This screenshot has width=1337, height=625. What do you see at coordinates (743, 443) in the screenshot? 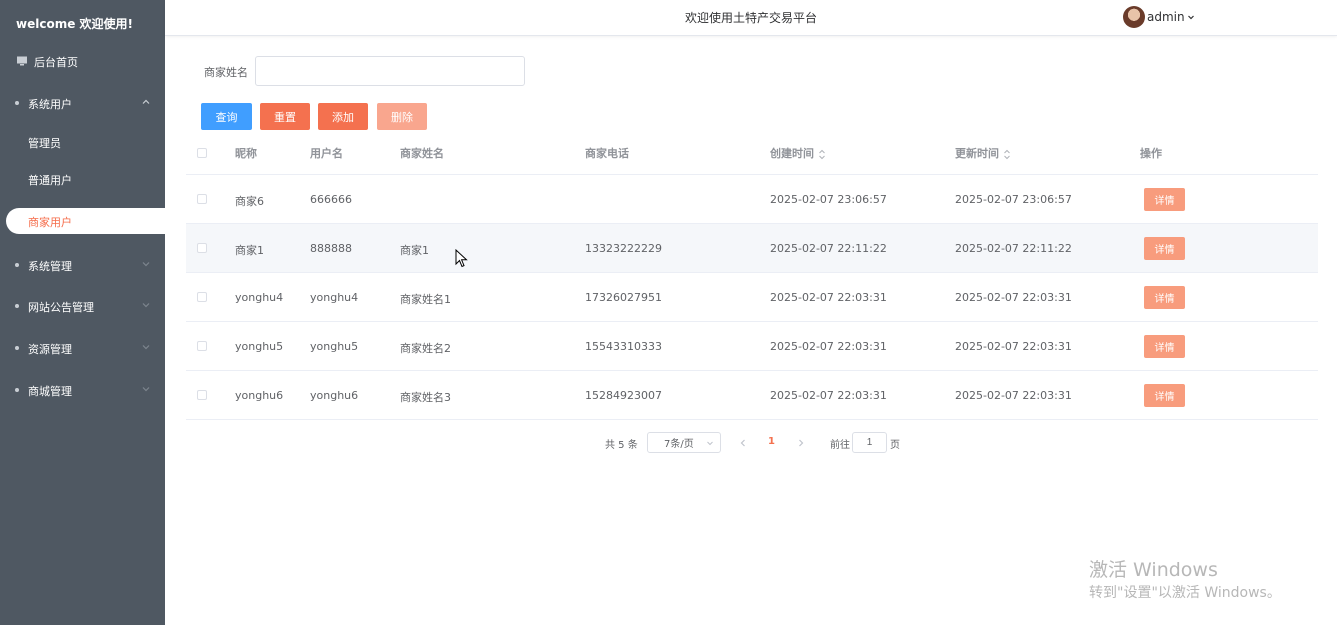
I see `prev-page-button` at bounding box center [743, 443].